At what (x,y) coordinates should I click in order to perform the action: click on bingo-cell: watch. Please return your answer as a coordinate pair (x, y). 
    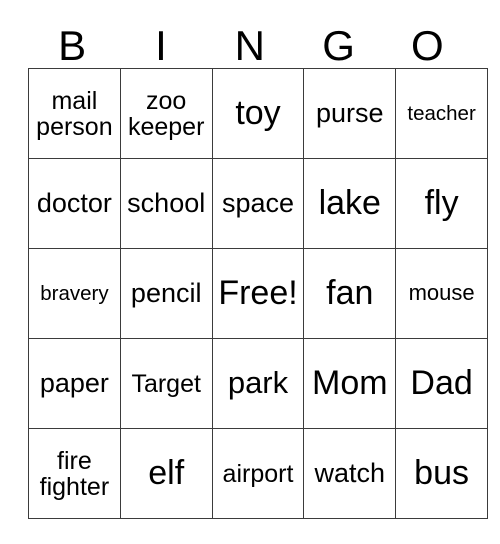
    Looking at the image, I should click on (350, 473).